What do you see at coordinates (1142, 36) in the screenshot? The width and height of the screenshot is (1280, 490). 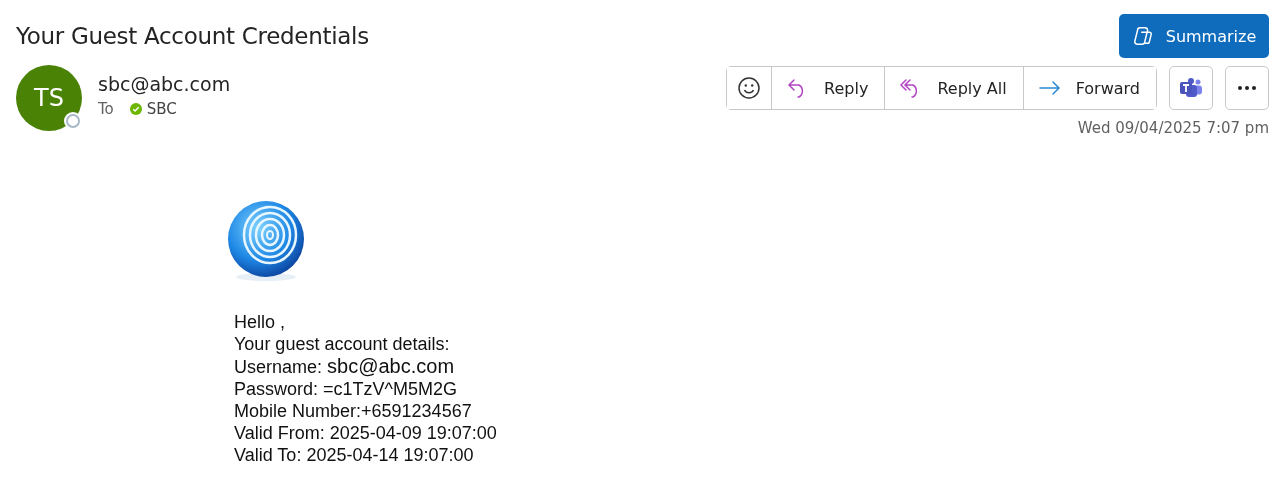 I see `copilot-icon` at bounding box center [1142, 36].